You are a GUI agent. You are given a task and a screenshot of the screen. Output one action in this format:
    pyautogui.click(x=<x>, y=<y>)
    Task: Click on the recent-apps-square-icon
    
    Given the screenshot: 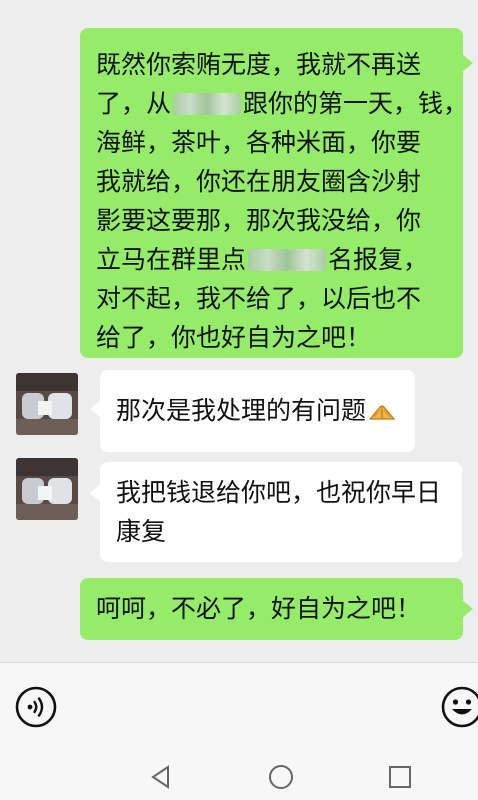 What is the action you would take?
    pyautogui.click(x=400, y=777)
    